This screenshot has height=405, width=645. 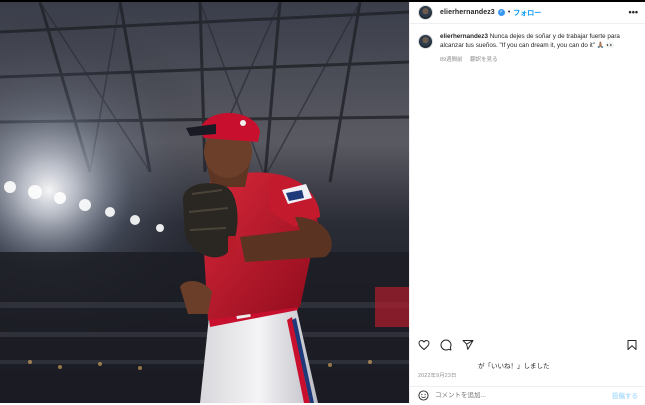 What do you see at coordinates (437, 375) in the screenshot?
I see `post-date: 2022年9月23日` at bounding box center [437, 375].